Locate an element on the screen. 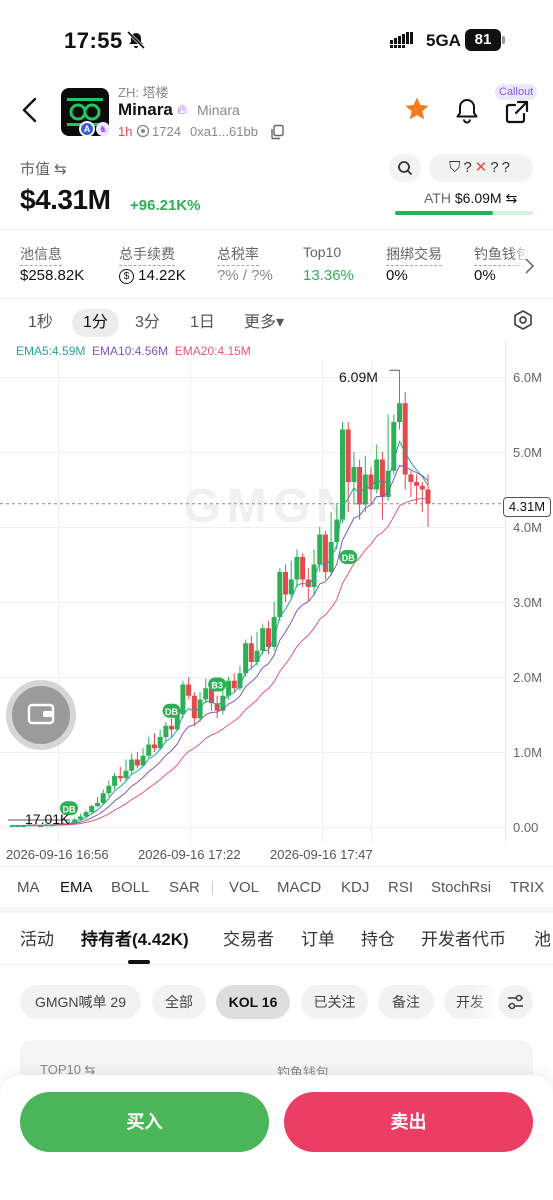  stat-fees-number: 14.22K is located at coordinates (162, 275).